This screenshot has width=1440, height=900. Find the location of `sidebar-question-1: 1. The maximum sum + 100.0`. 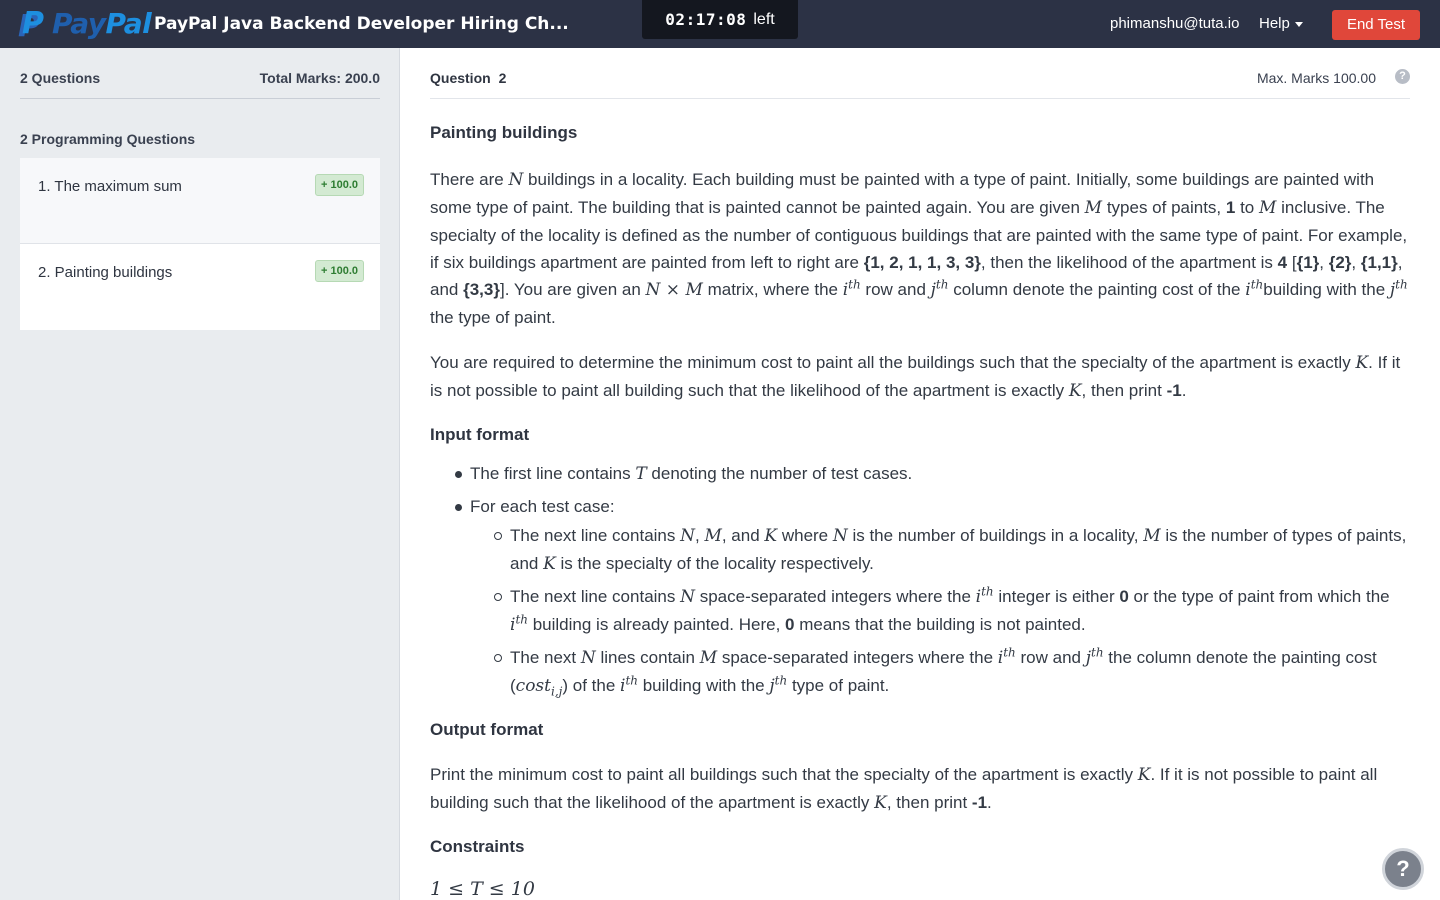

sidebar-question-1: 1. The maximum sum + 100.0 is located at coordinates (200, 201).